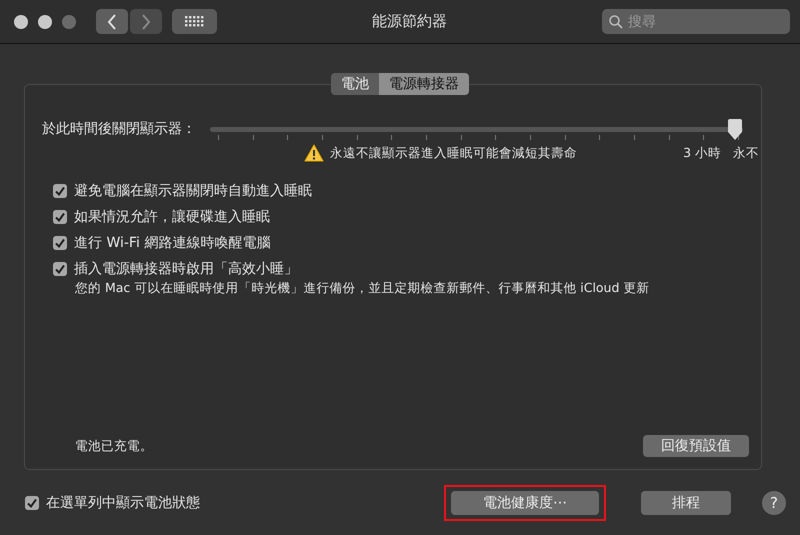  What do you see at coordinates (424, 84) in the screenshot?
I see `tab: 電源轉接器` at bounding box center [424, 84].